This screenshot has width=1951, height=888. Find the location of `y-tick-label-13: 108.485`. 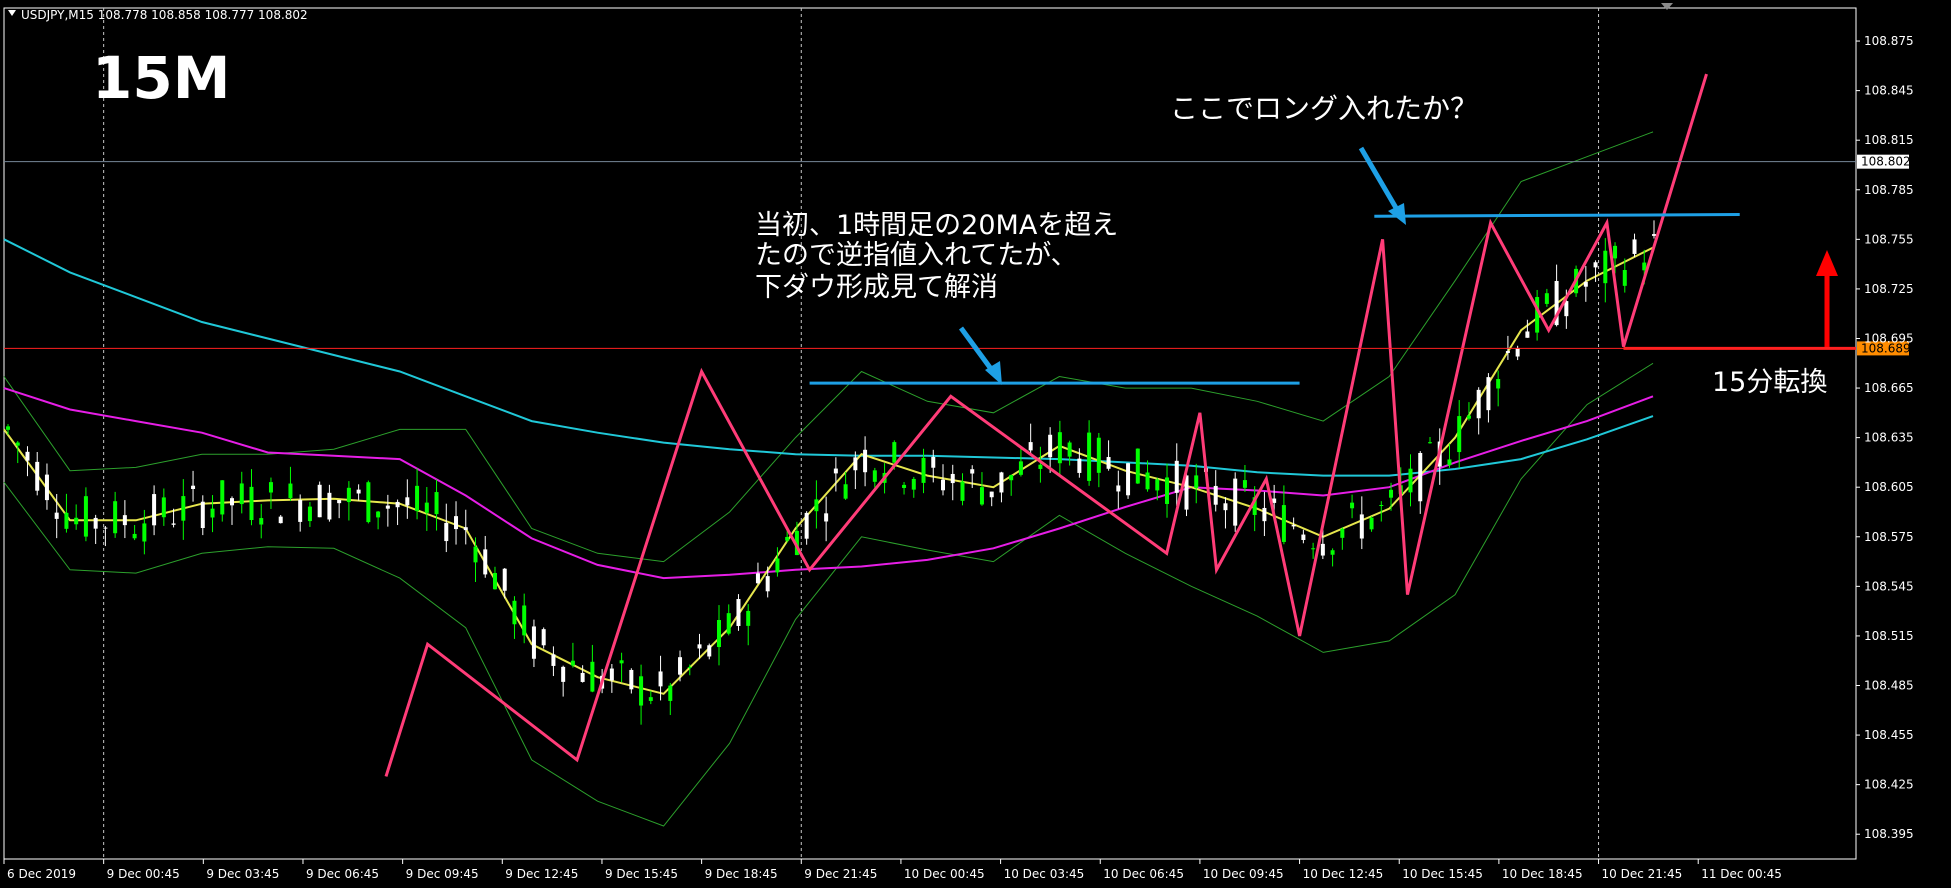

y-tick-label-13: 108.485 is located at coordinates (1889, 685).